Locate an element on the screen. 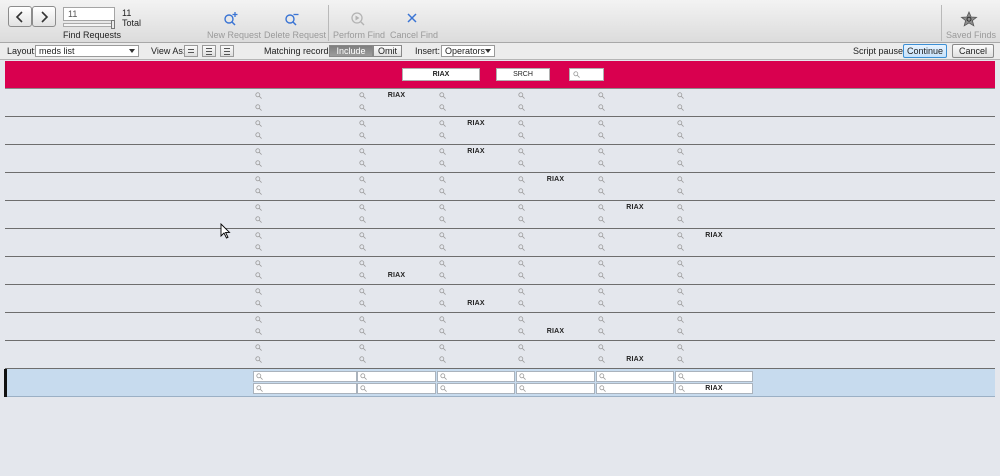 This screenshot has width=1000, height=476. find-field-2: RIAX is located at coordinates (396, 276).